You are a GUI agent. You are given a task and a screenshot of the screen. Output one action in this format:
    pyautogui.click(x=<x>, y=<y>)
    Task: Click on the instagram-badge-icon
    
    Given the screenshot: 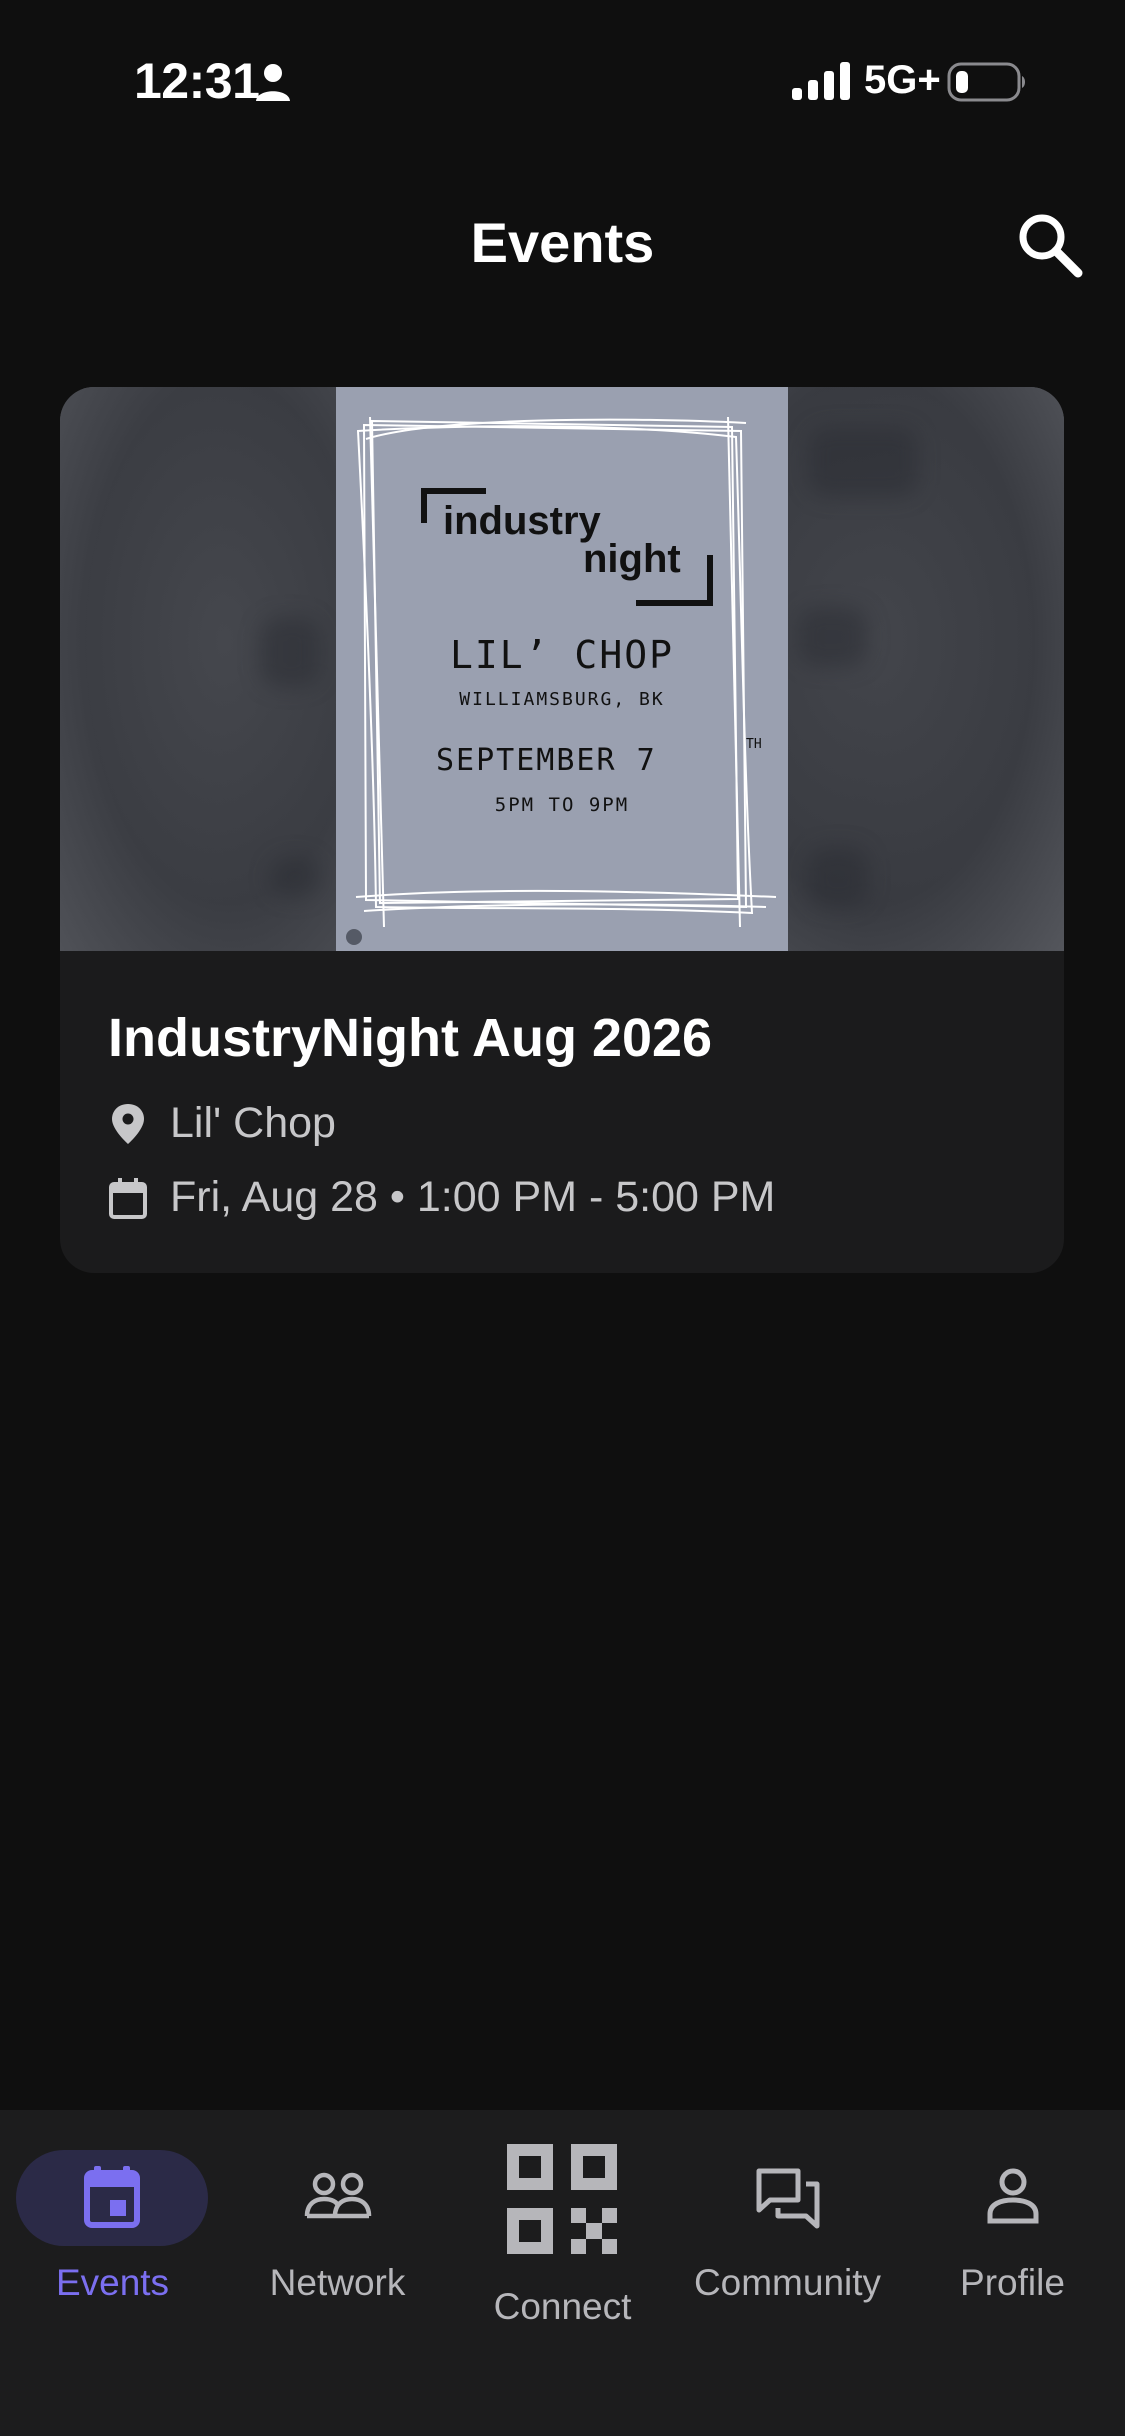 What is the action you would take?
    pyautogui.click(x=354, y=937)
    